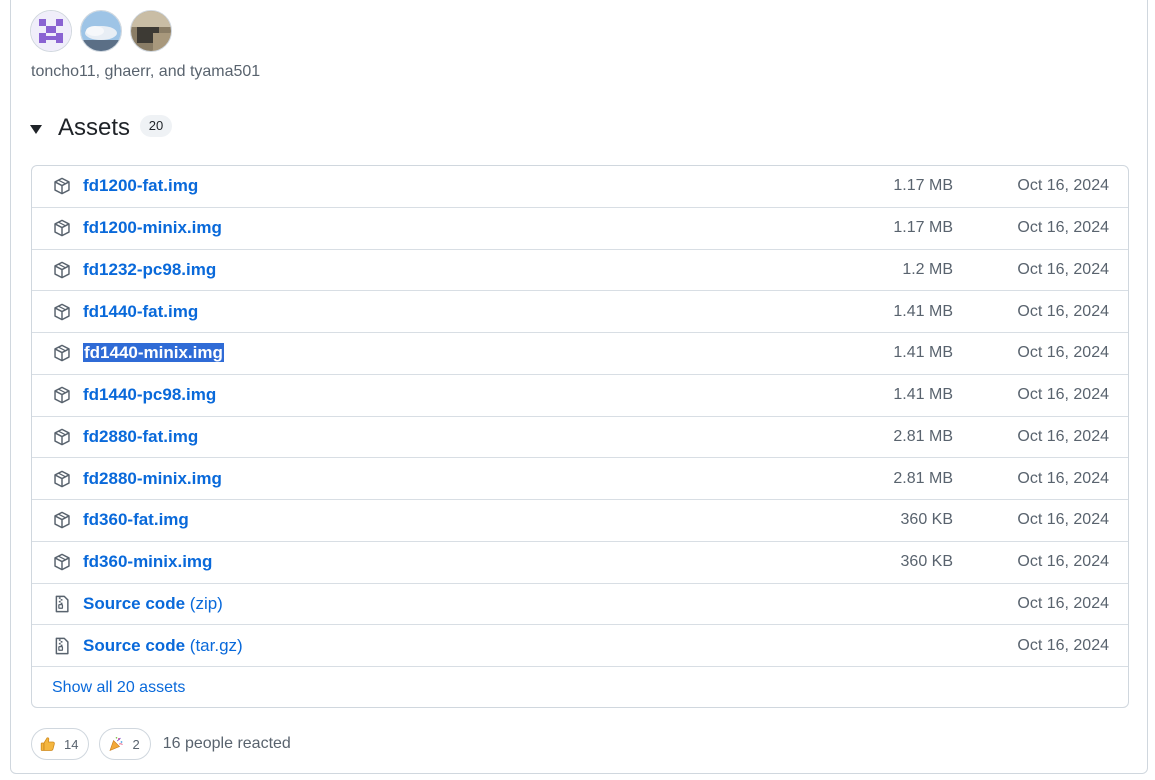 This screenshot has width=1155, height=780. I want to click on asset-link: fd360-fat.img, so click(136, 520).